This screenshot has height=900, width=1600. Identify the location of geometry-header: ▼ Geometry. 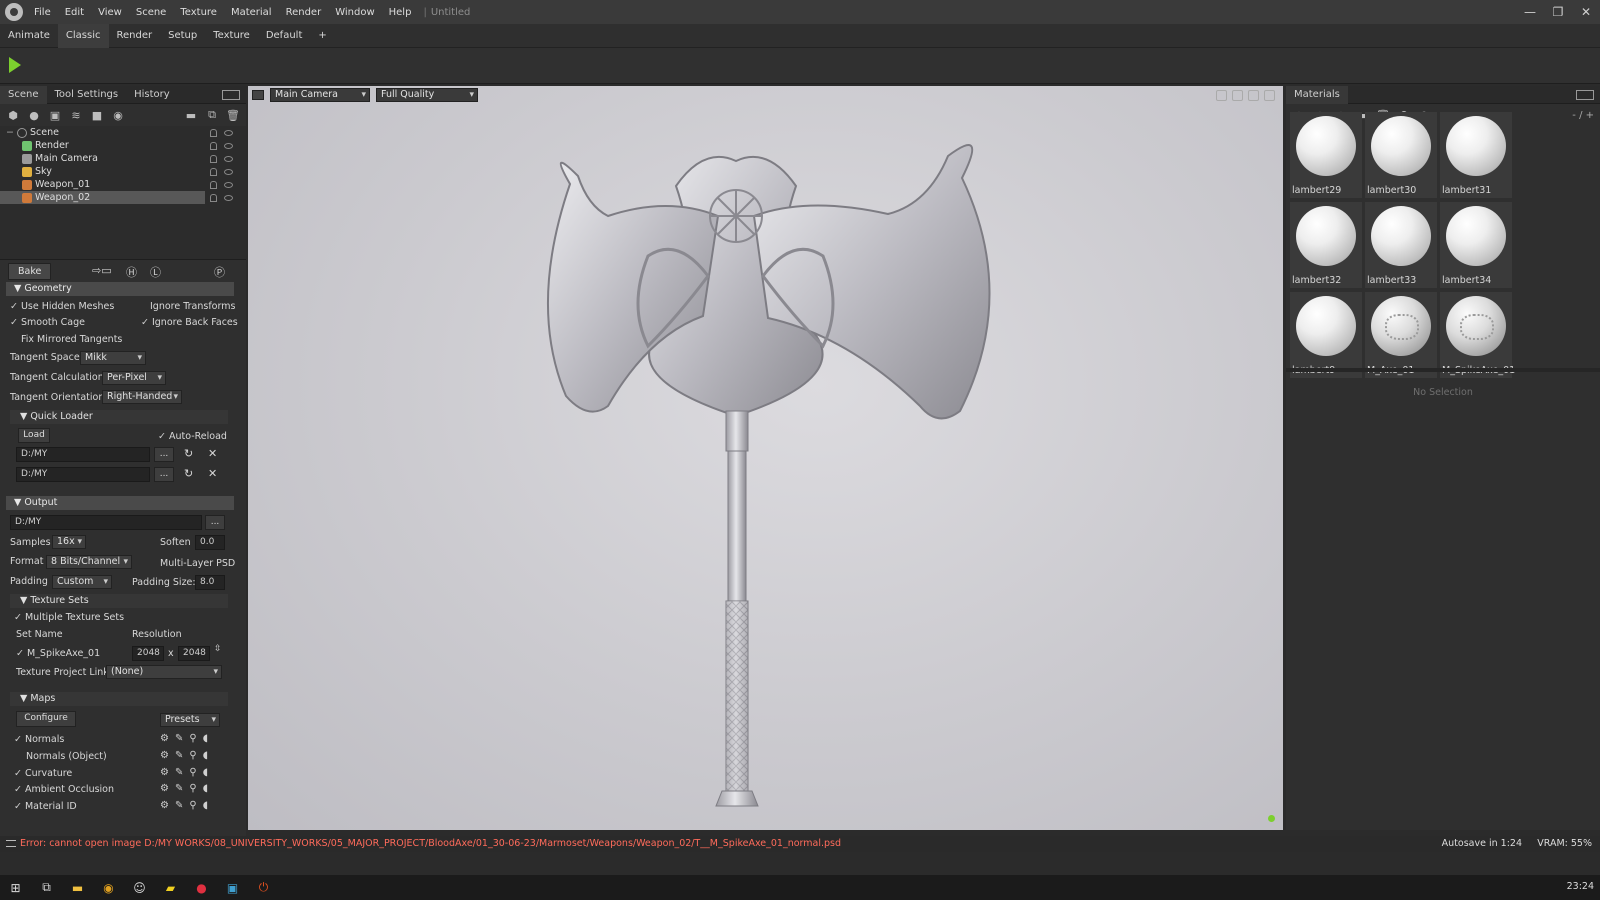
(120, 289).